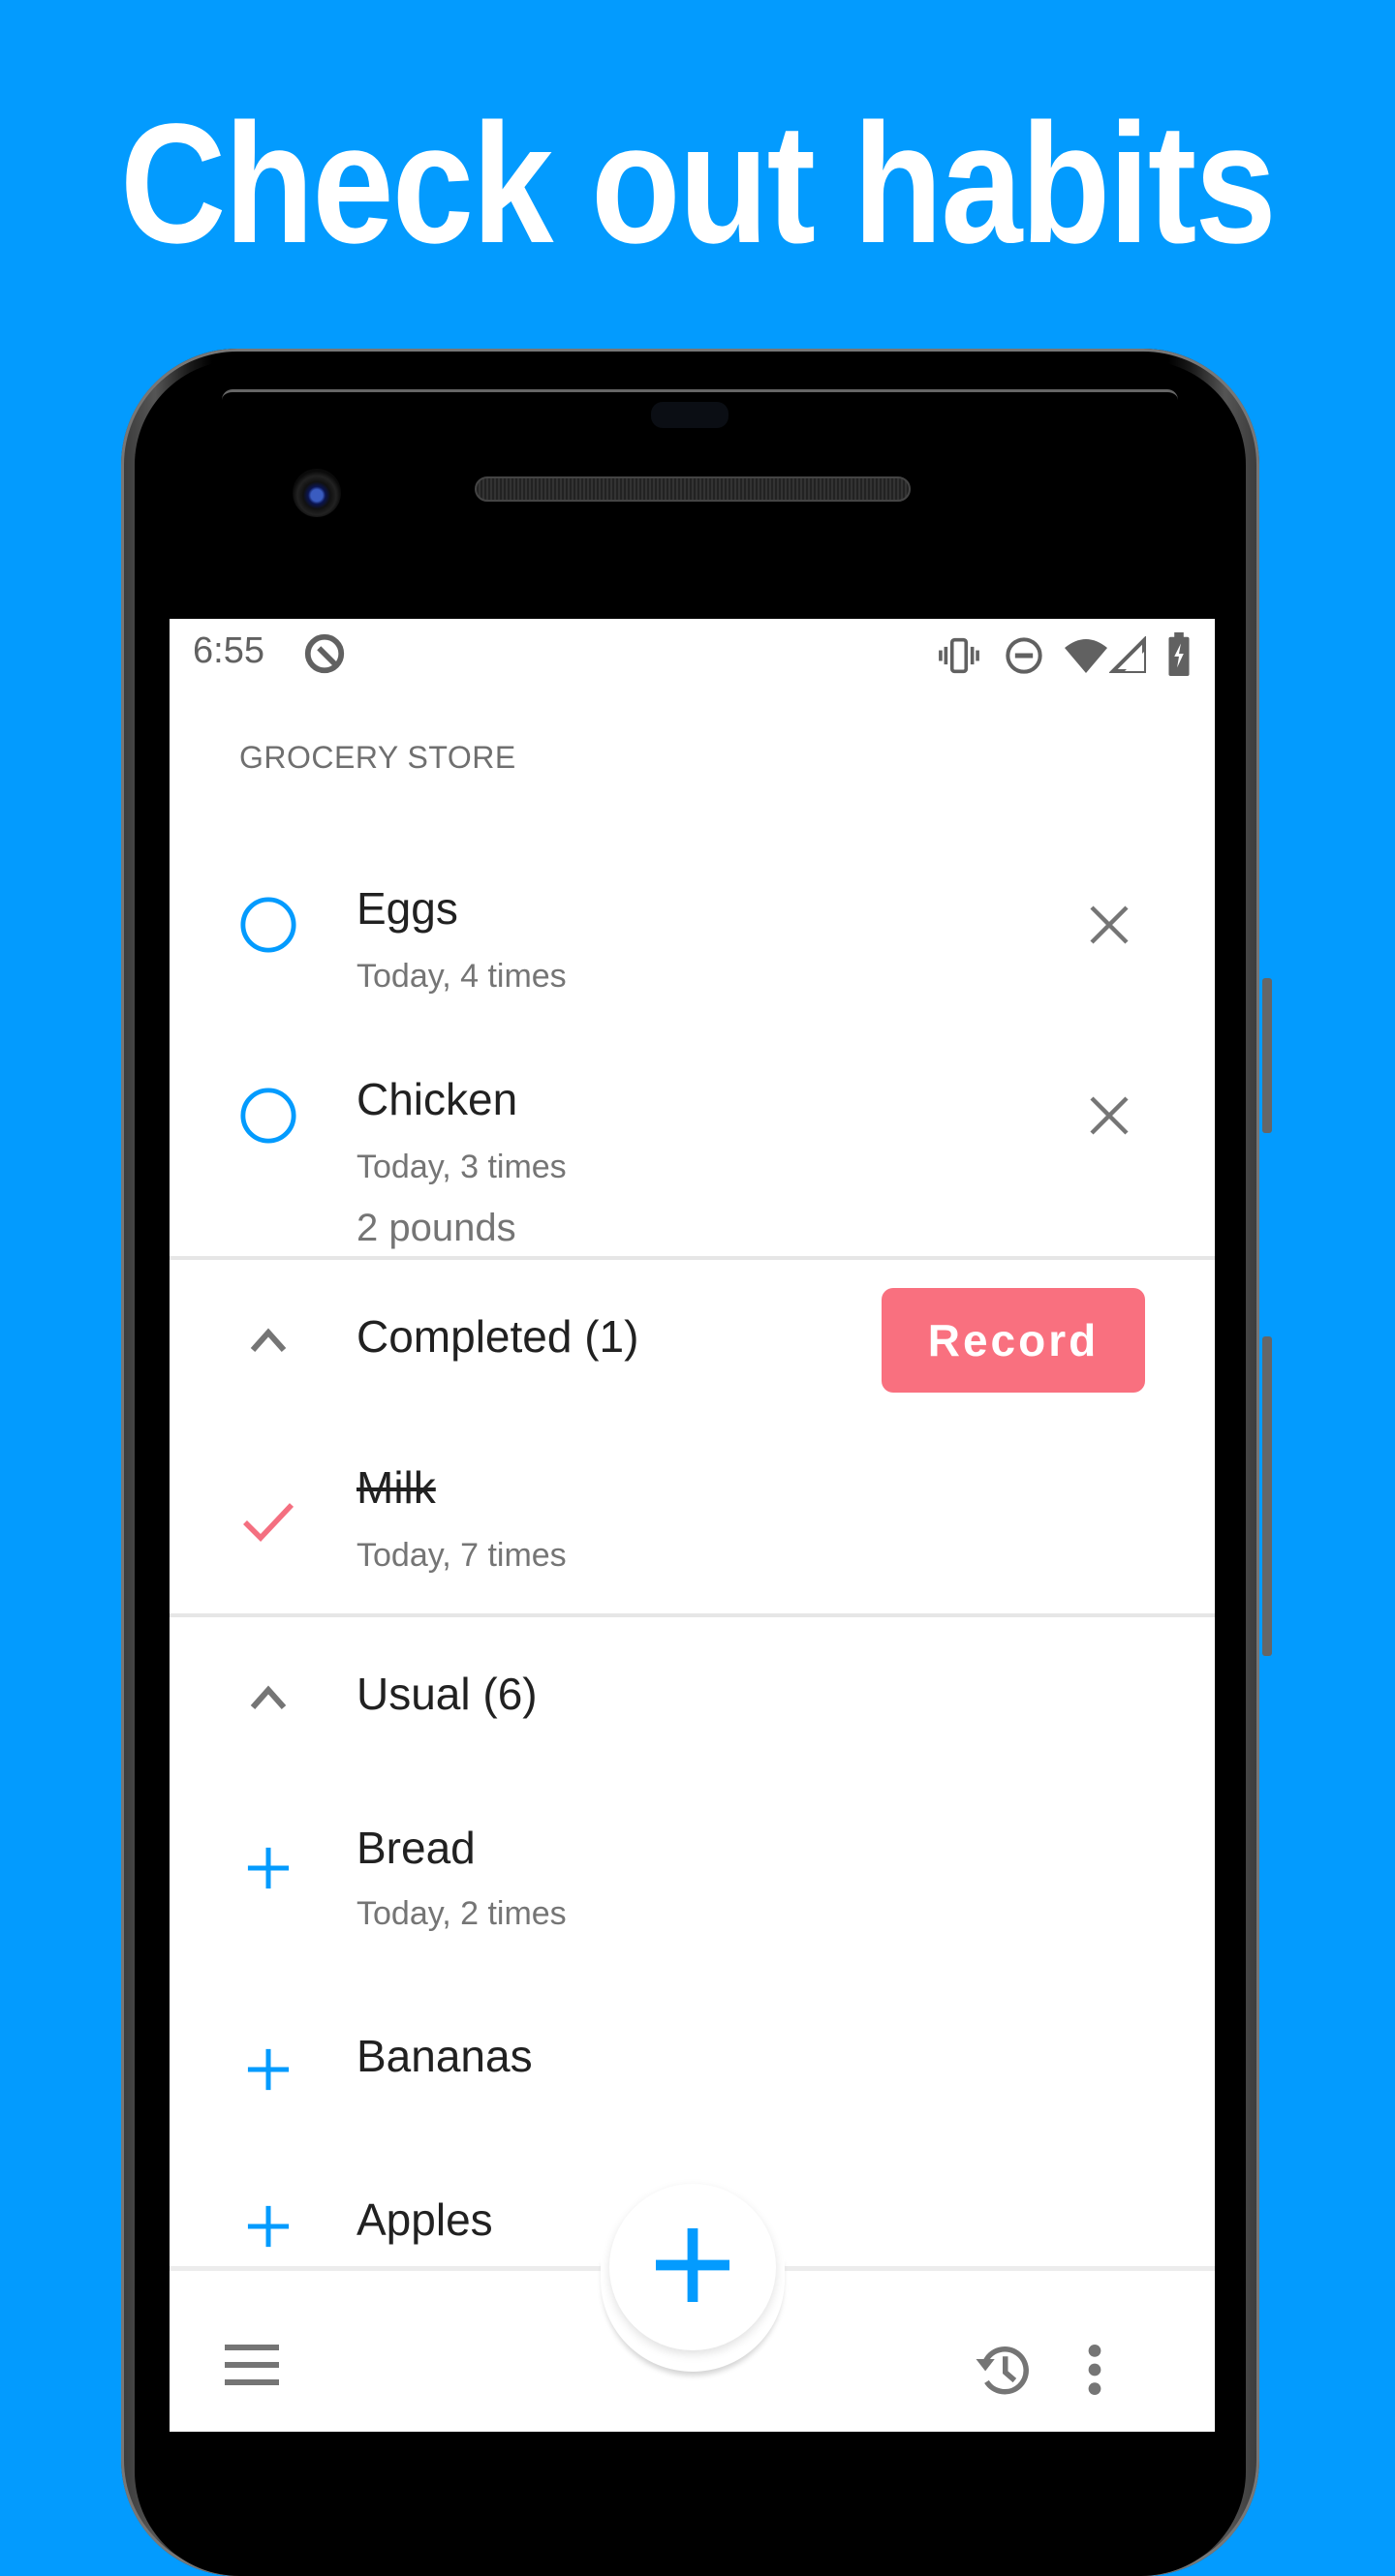  Describe the element at coordinates (1013, 1340) in the screenshot. I see `record-button: Record` at that location.